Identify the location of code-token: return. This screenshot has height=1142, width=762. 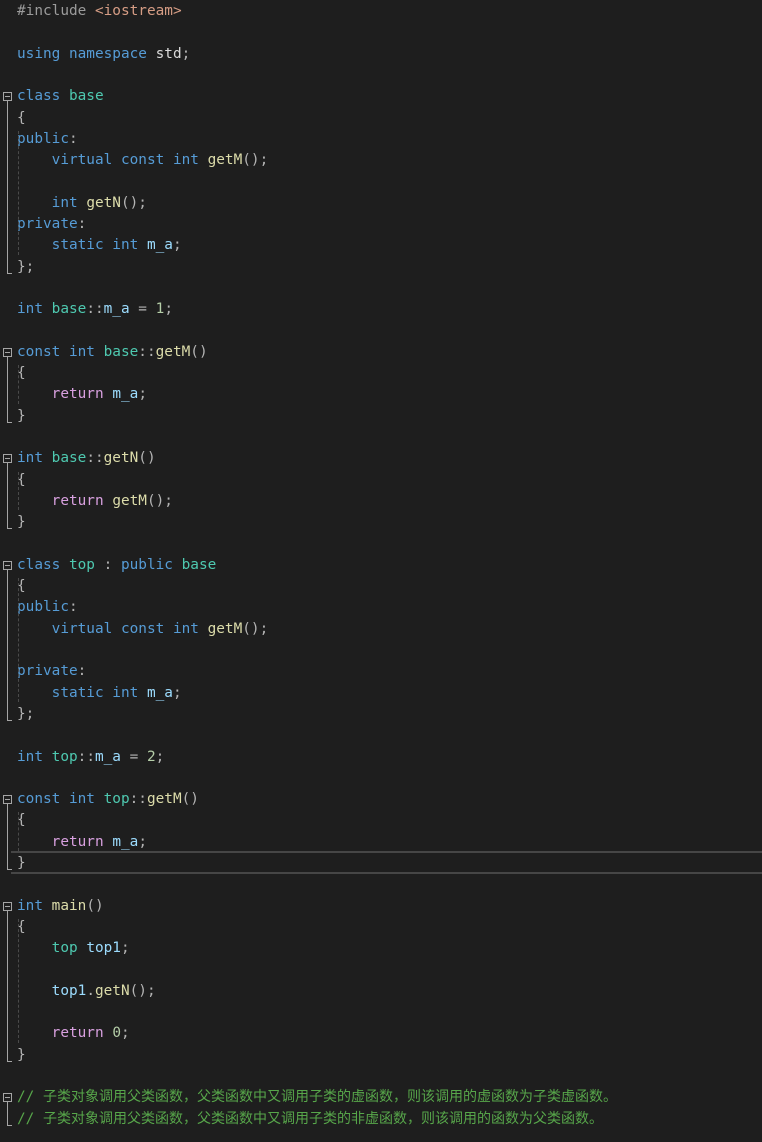
(82, 841).